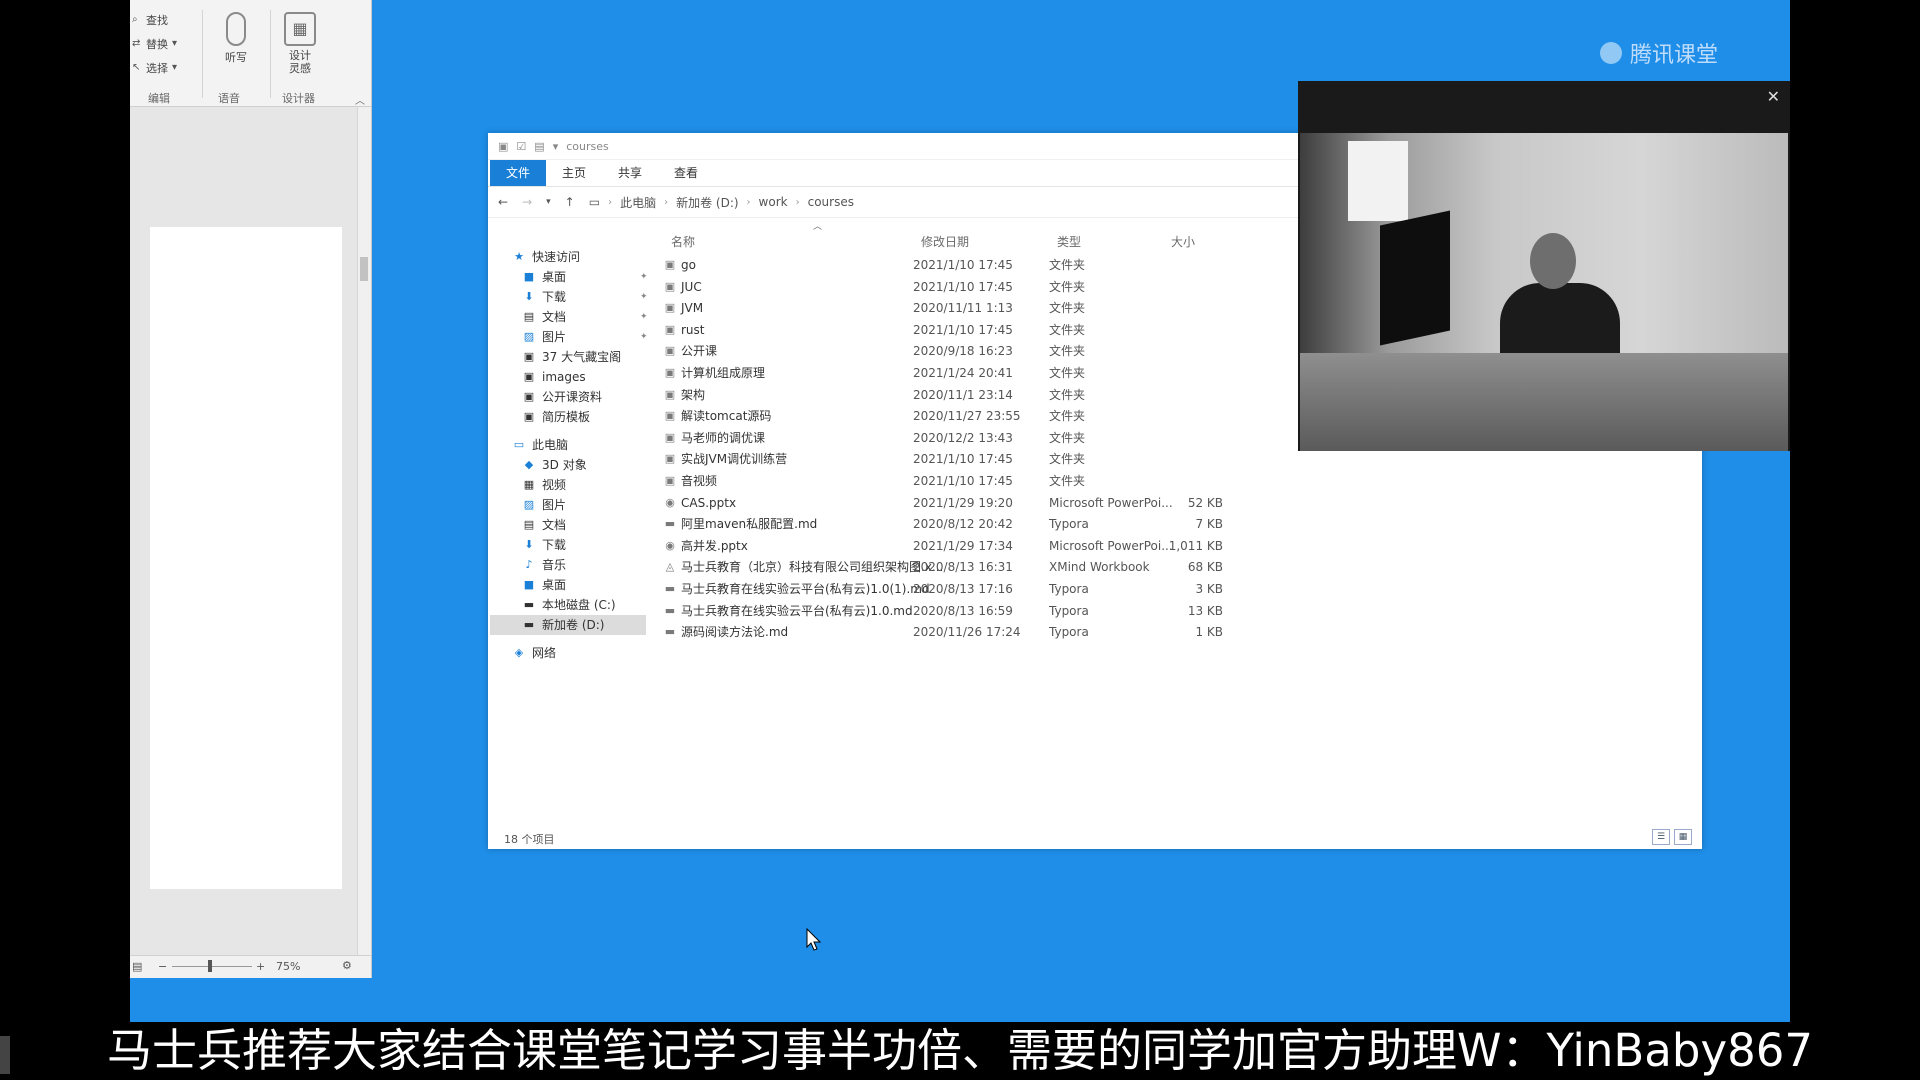 This screenshot has width=1920, height=1080. Describe the element at coordinates (1659, 53) in the screenshot. I see `tencent-classroom-logo: 腾讯课堂` at that location.